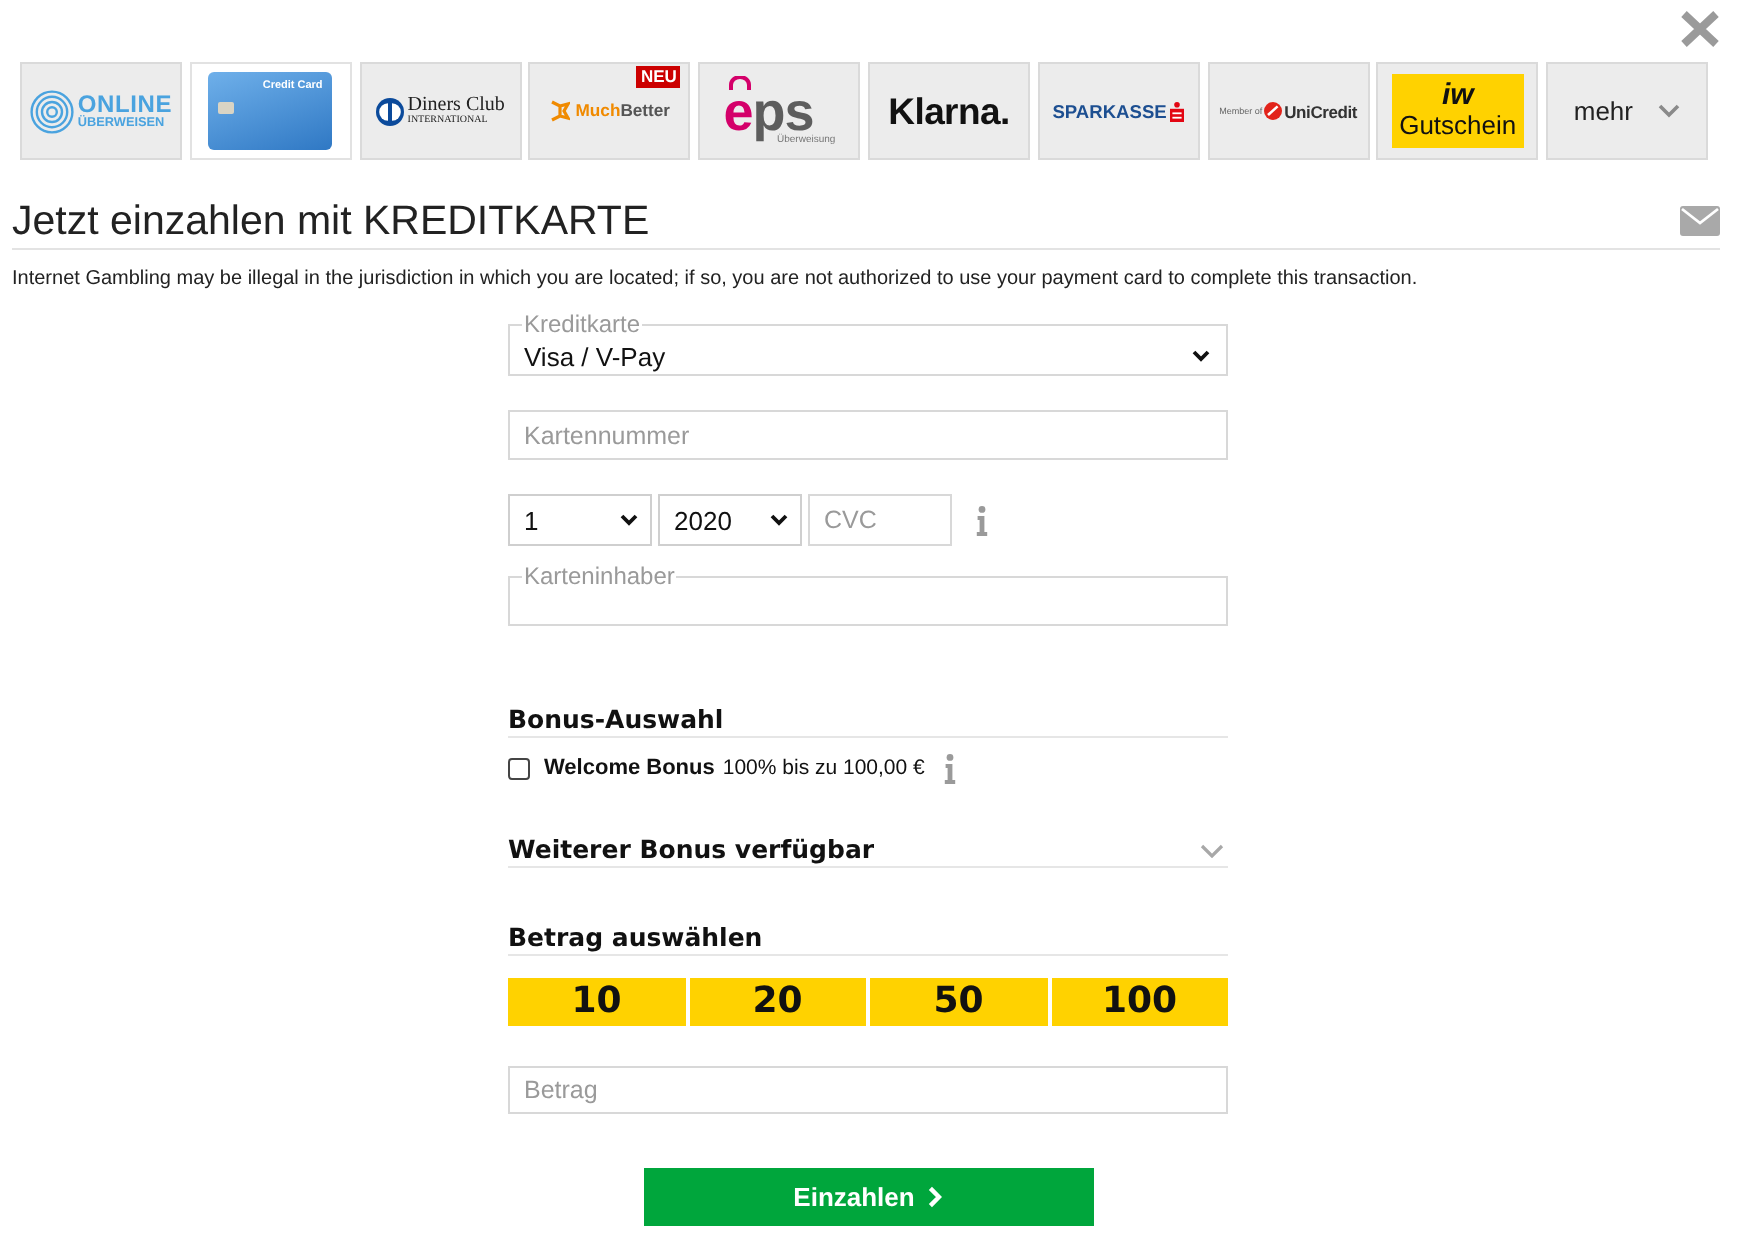  What do you see at coordinates (823, 768) in the screenshot?
I see `bonus-description: 100% bis zu 100,00 €` at bounding box center [823, 768].